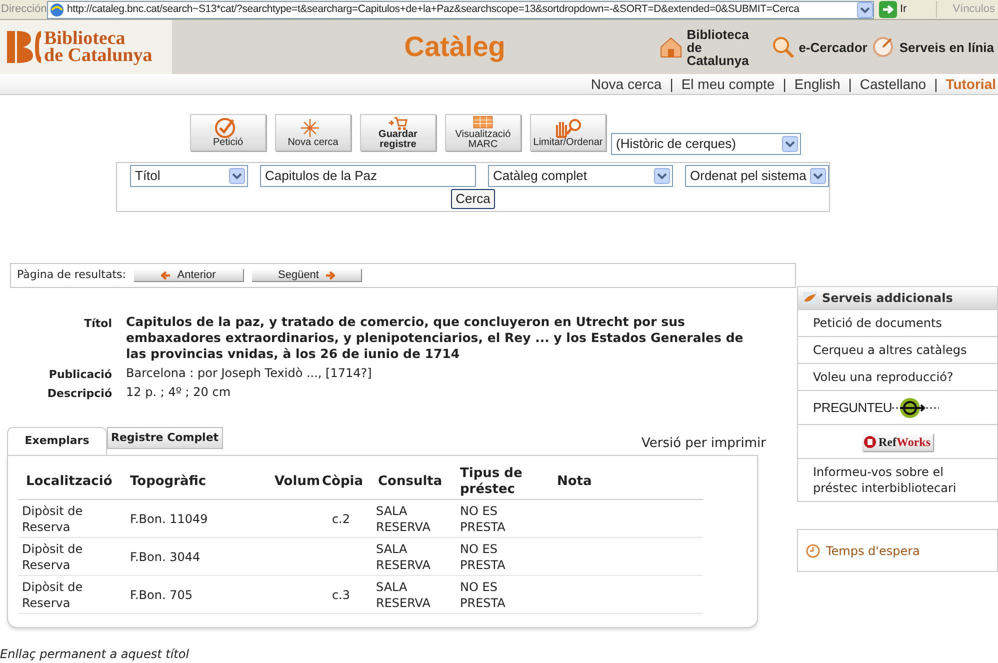  Describe the element at coordinates (368, 176) in the screenshot. I see `search-input: Capitulos de la Paz` at that location.